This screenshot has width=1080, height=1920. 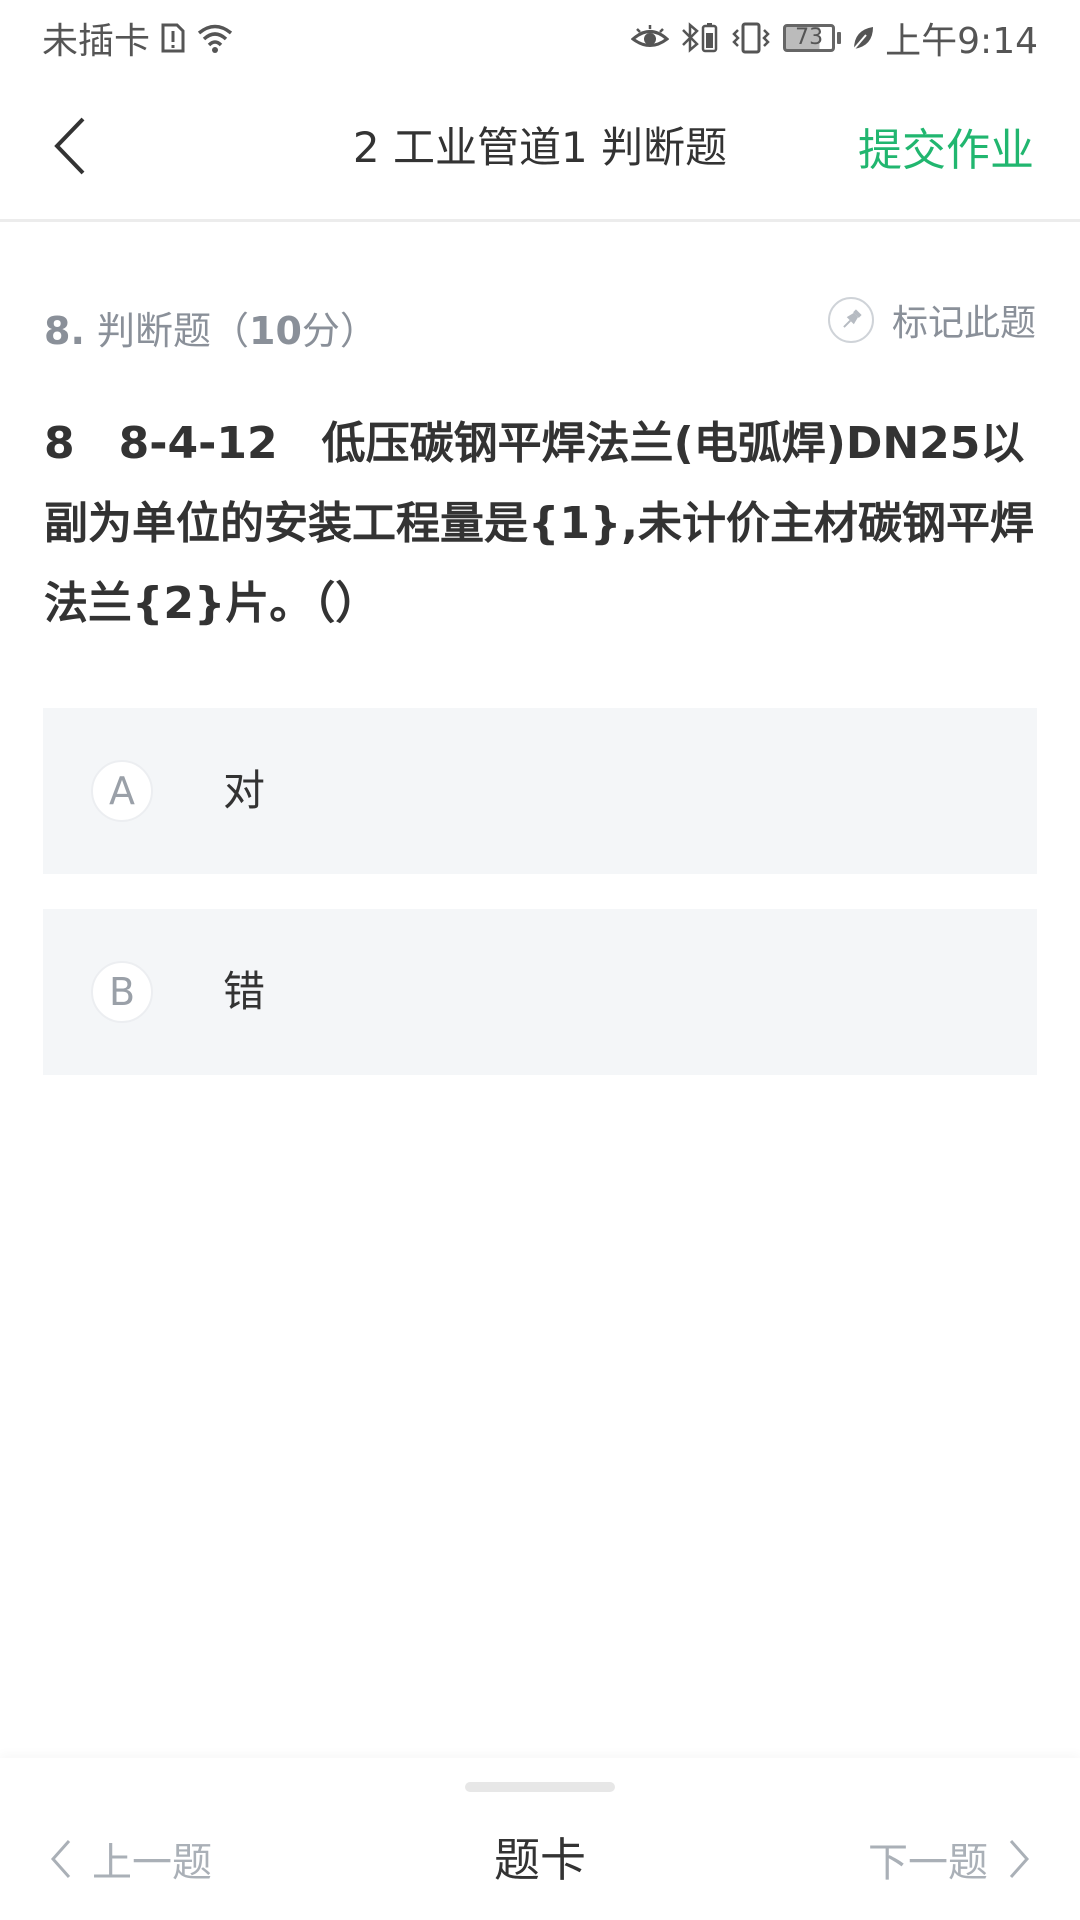 I want to click on vibrate-icon, so click(x=751, y=38).